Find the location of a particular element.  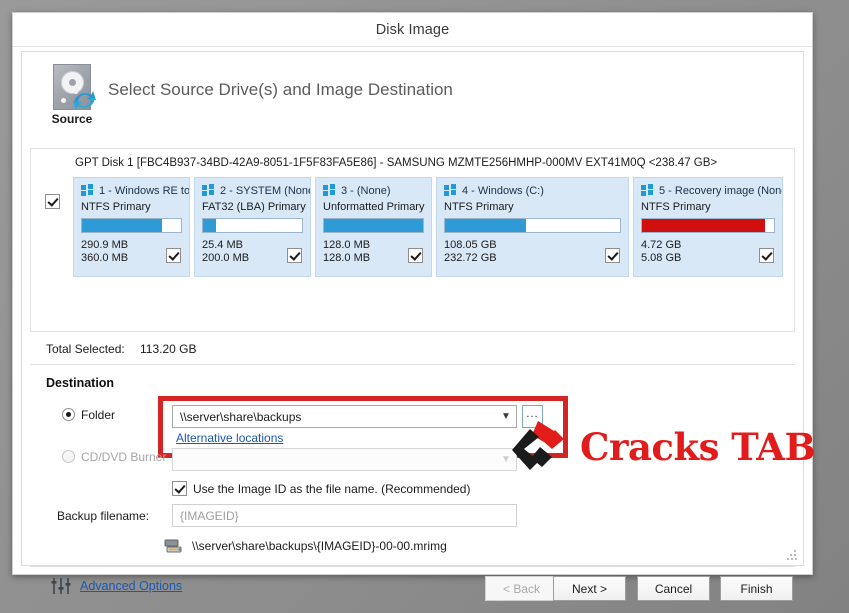

folder-radio-row: Folder is located at coordinates (88, 415).